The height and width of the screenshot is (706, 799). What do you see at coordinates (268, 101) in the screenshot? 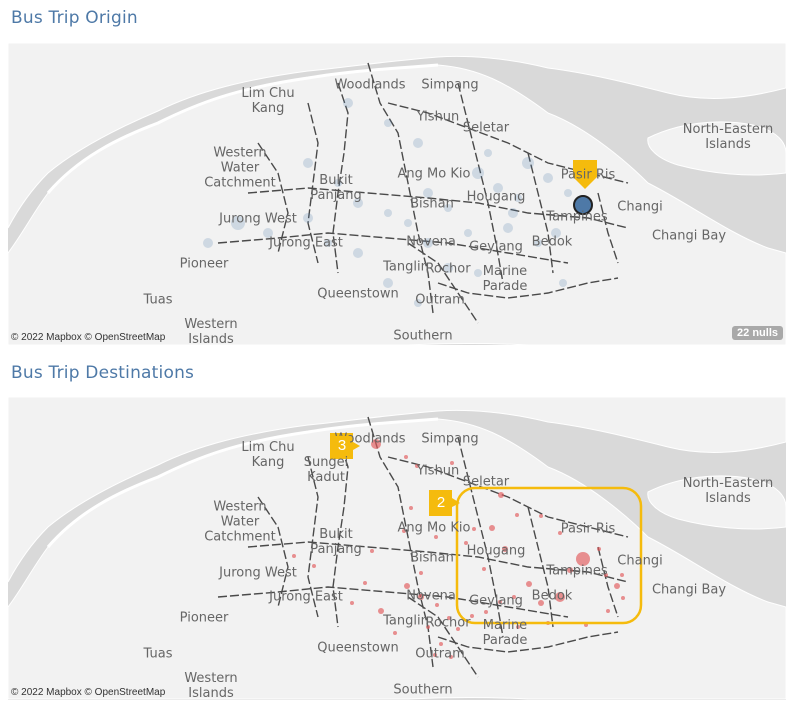
I see `place-label-lim-chu-kang: Lim Chu Kang` at bounding box center [268, 101].